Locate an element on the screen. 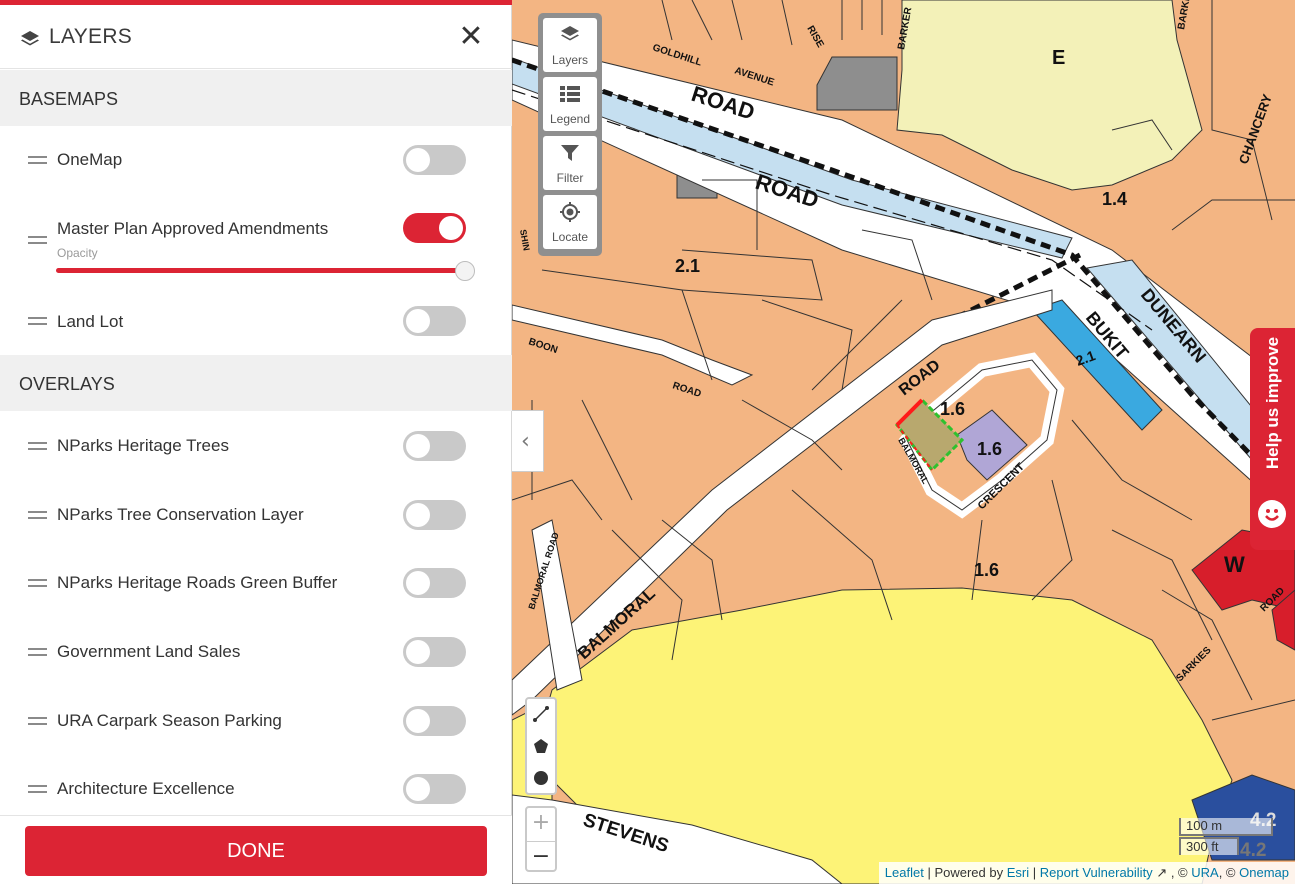 Image resolution: width=1295 pixels, height=884 pixels. collapse-panel-button: ‹ is located at coordinates (528, 441).